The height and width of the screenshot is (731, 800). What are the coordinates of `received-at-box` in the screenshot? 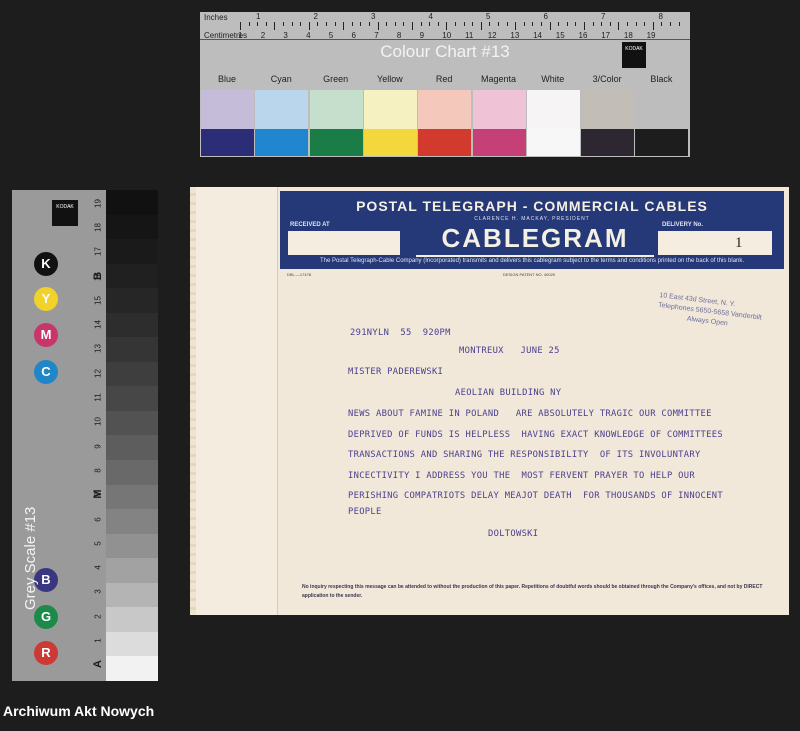 It's located at (344, 243).